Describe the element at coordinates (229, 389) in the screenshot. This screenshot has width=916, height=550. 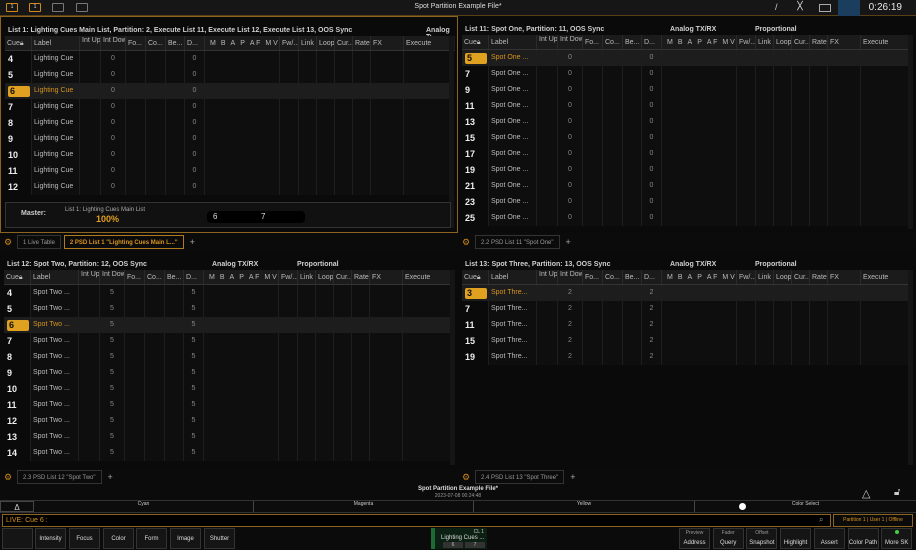
I see `table-row: 10 Spot Two ... 5 5` at that location.